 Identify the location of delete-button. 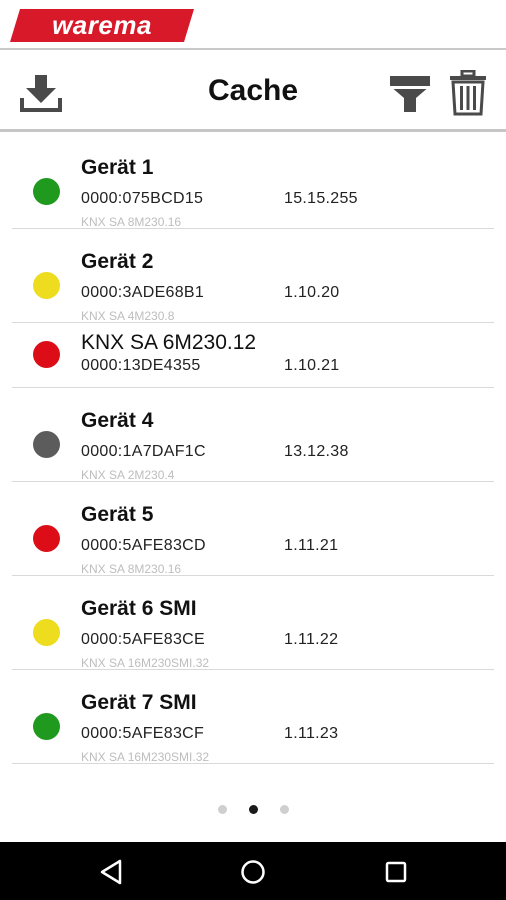
(468, 93).